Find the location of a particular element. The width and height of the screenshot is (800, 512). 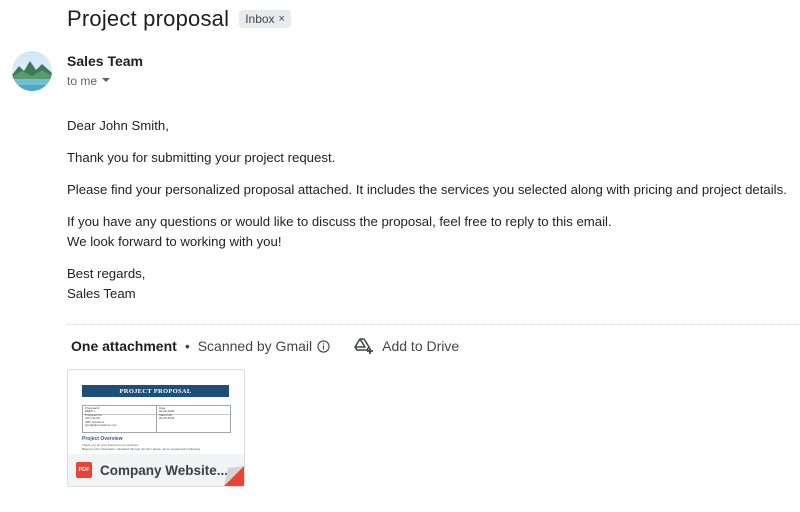

sender-name: Sales Team is located at coordinates (105, 61).